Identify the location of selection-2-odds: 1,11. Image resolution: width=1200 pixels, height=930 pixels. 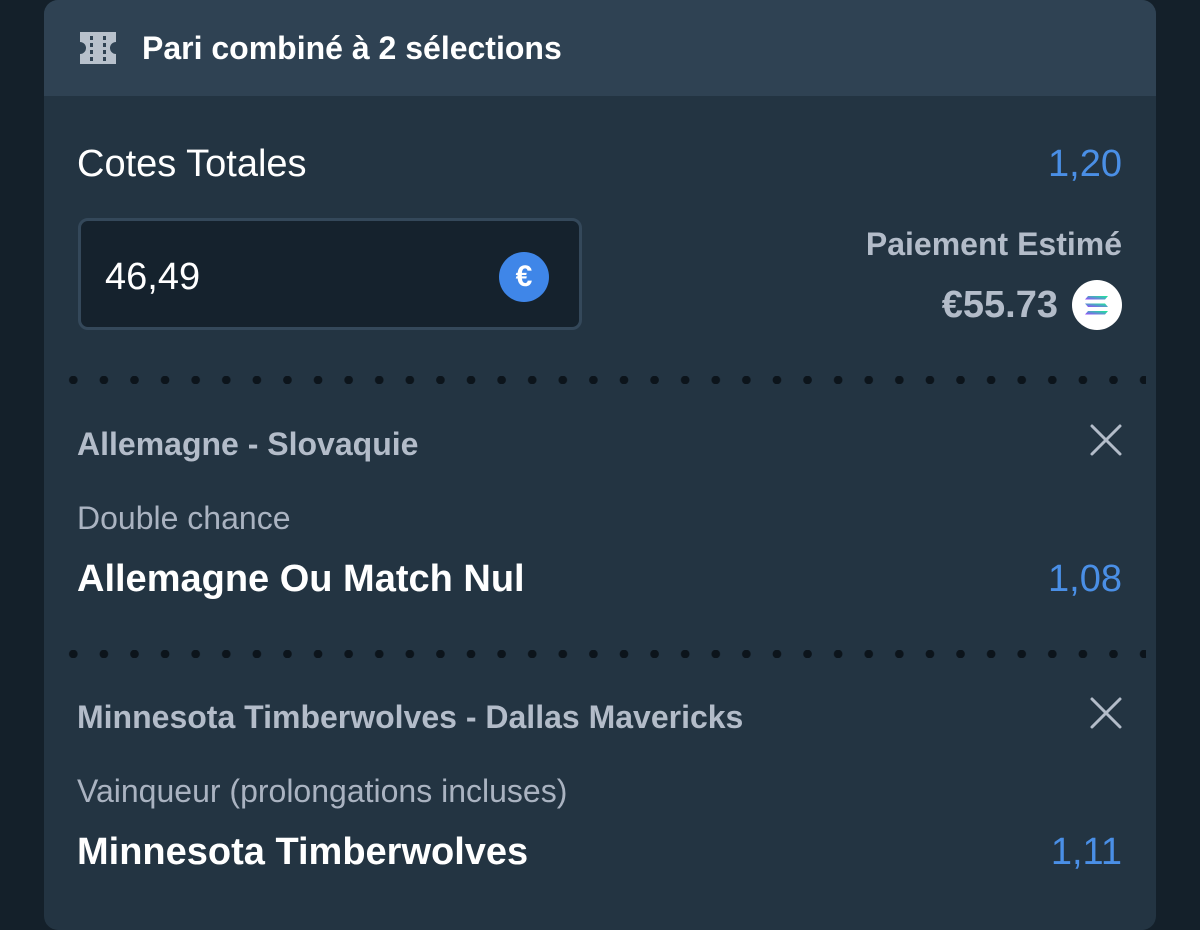
(1086, 852).